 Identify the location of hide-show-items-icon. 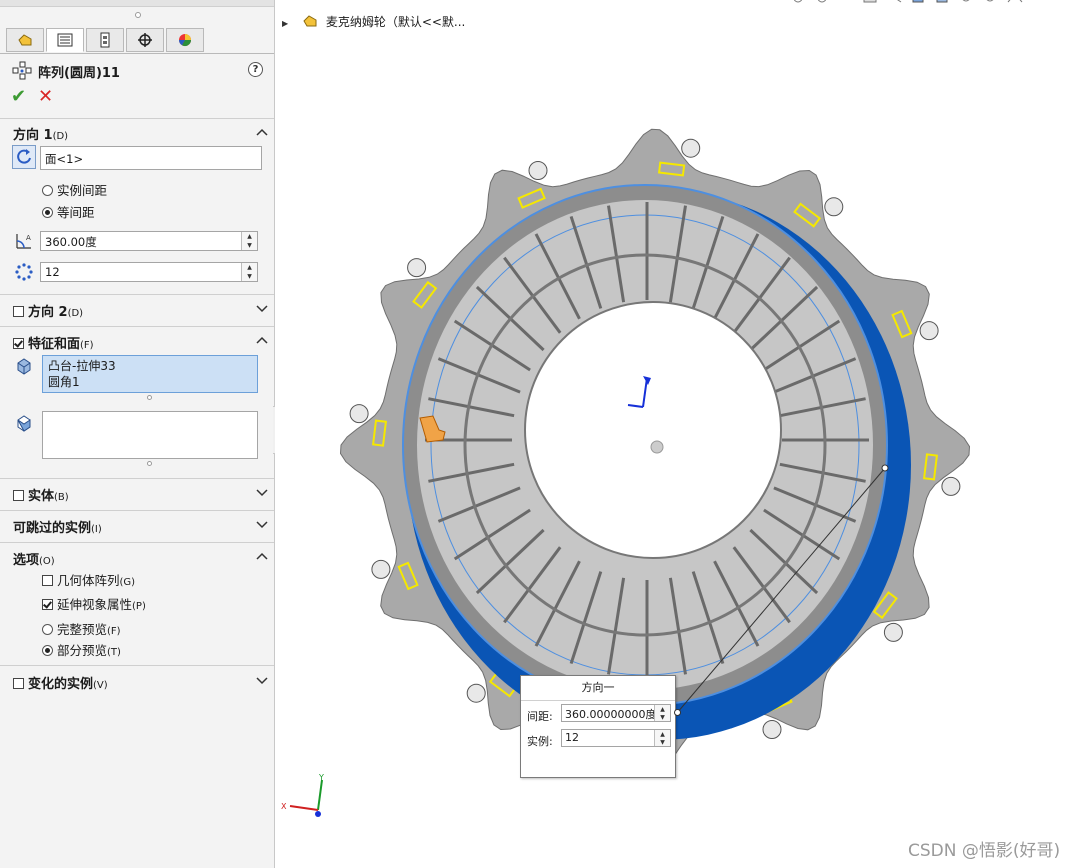
(943, 3).